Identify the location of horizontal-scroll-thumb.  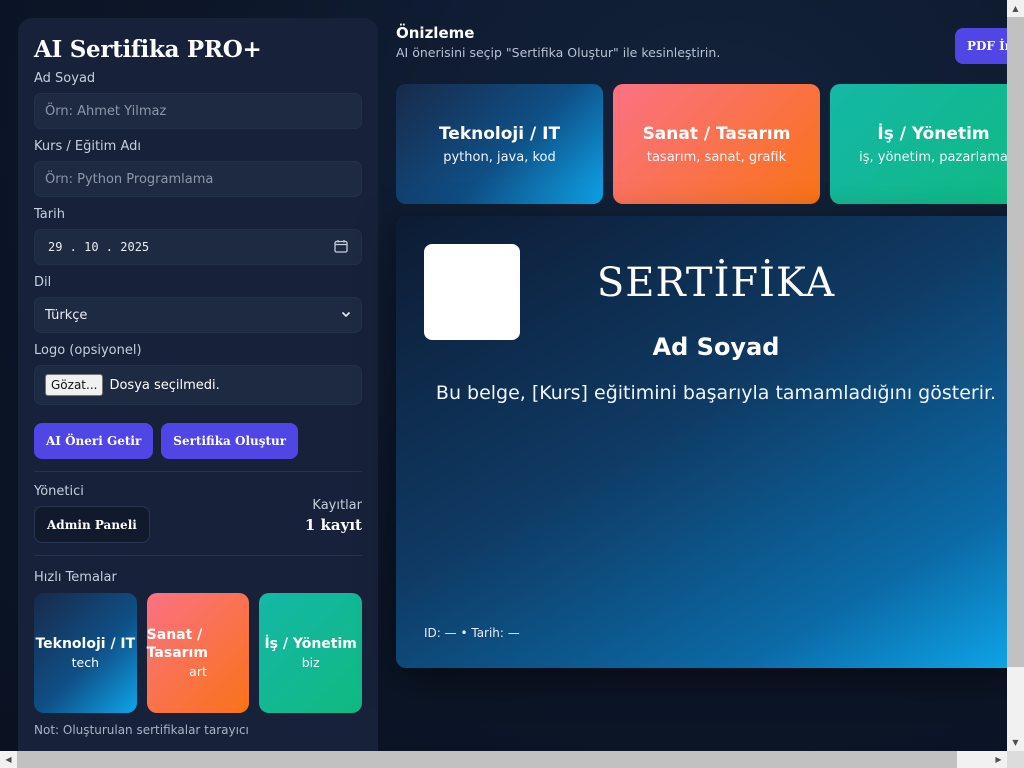
(487, 759).